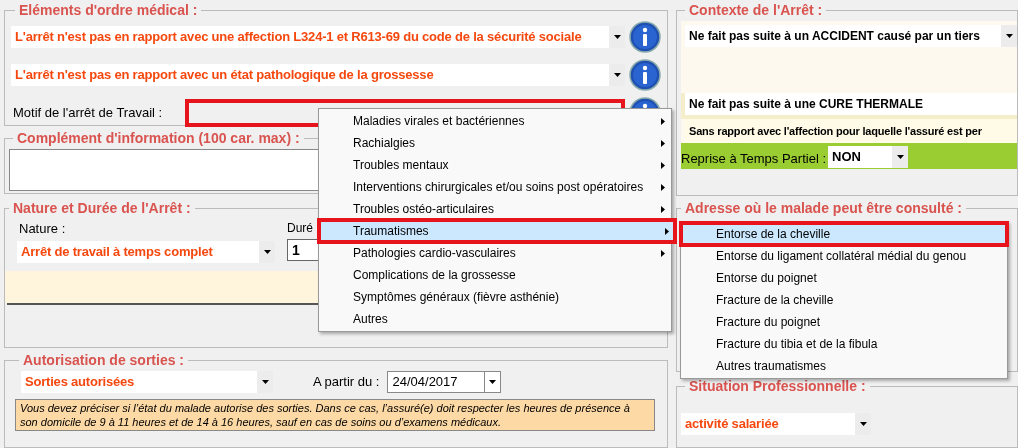 The height and width of the screenshot is (448, 1018). I want to click on section-title: Nature et Durée de l'Arrêt :, so click(102, 208).